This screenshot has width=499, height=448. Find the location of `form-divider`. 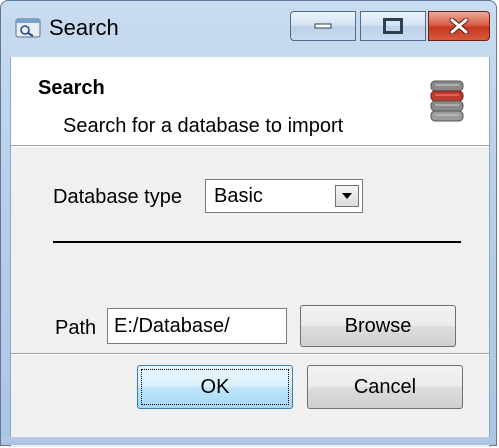

form-divider is located at coordinates (257, 242).